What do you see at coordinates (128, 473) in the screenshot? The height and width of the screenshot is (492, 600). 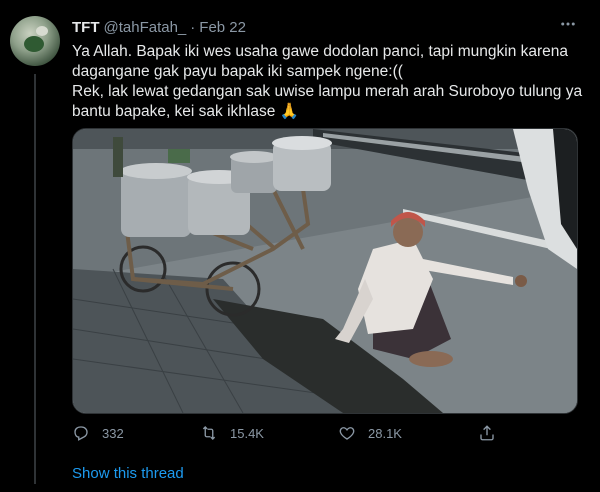 I see `show-thread-link: Show this thread` at bounding box center [128, 473].